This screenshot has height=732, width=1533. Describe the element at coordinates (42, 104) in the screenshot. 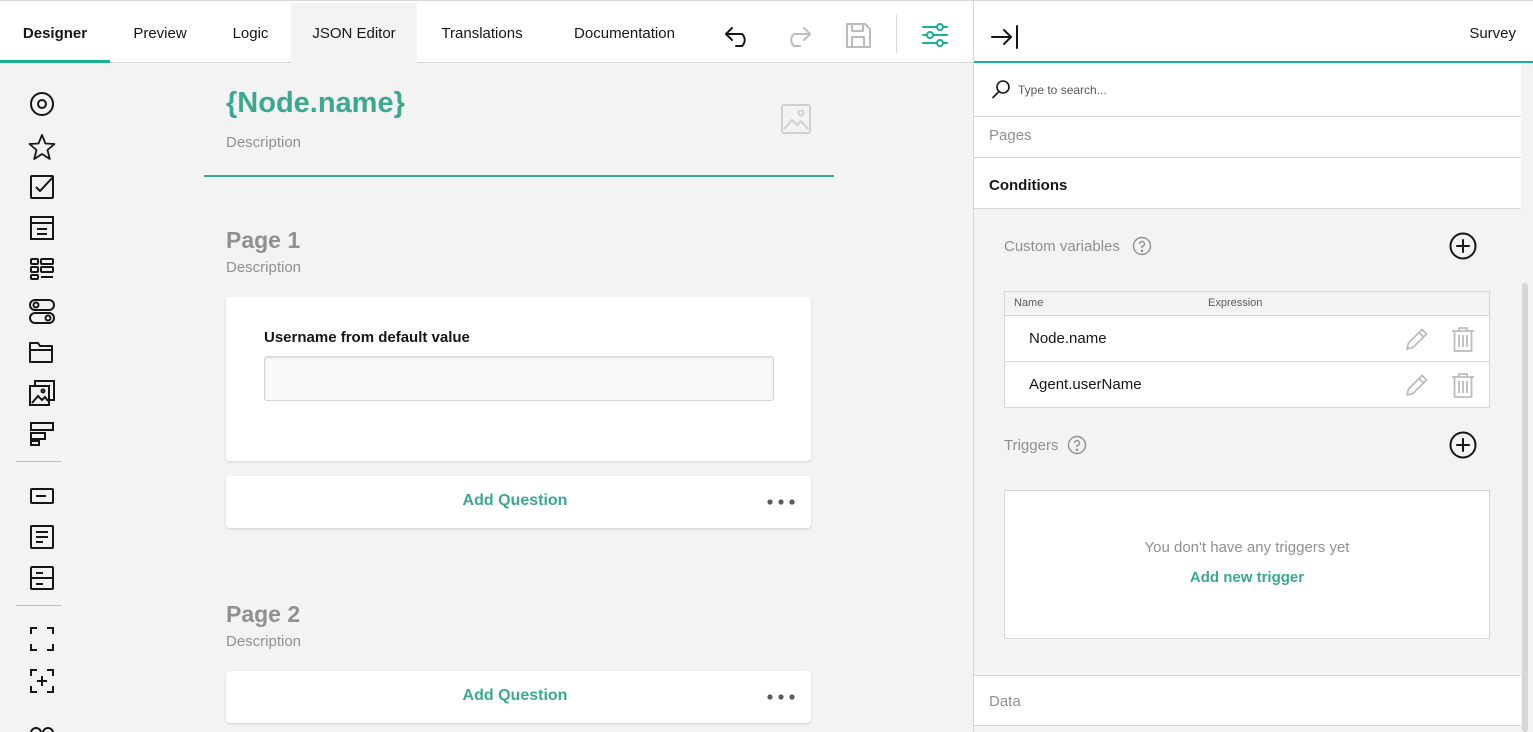

I see `radiogroup-icon` at that location.